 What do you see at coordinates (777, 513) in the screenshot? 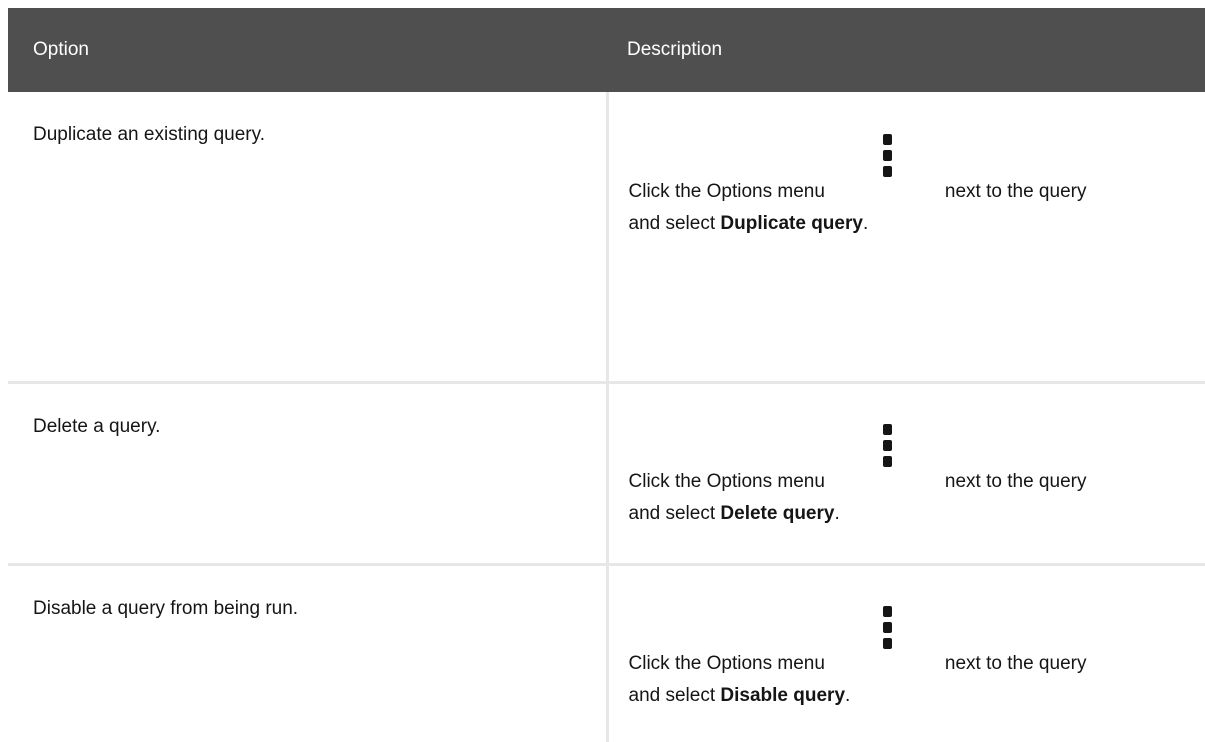
I see `action-label: Delete query` at bounding box center [777, 513].